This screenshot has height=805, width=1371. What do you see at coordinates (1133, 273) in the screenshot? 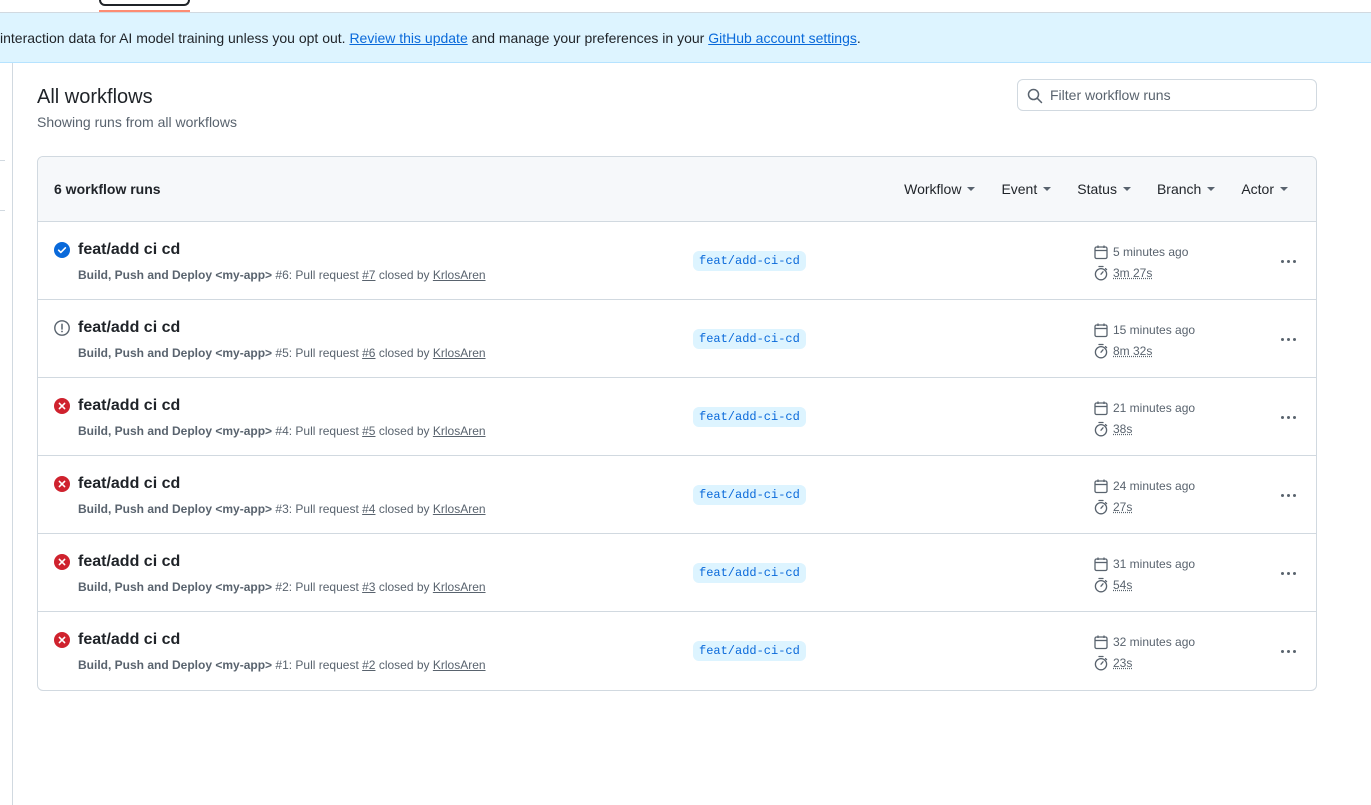
I see `run-duration-text: 3m 27s` at bounding box center [1133, 273].